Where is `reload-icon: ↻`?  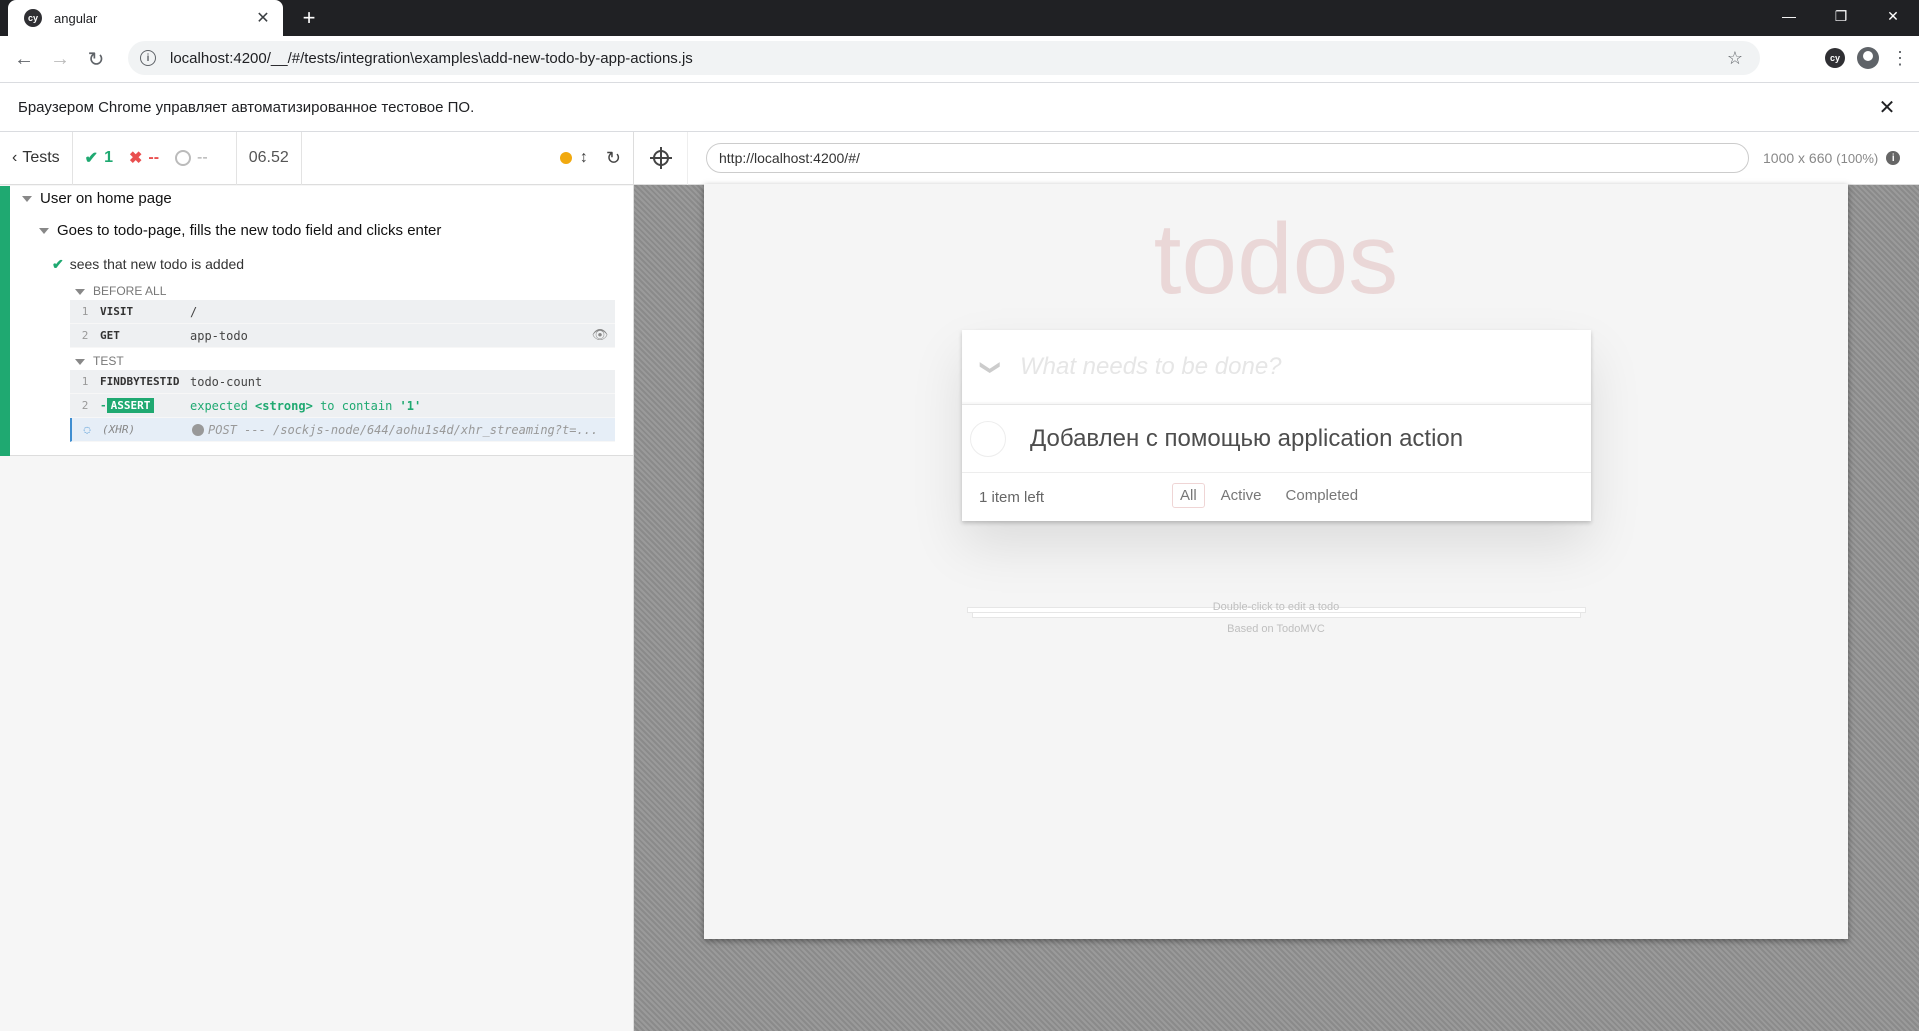 reload-icon: ↻ is located at coordinates (96, 59).